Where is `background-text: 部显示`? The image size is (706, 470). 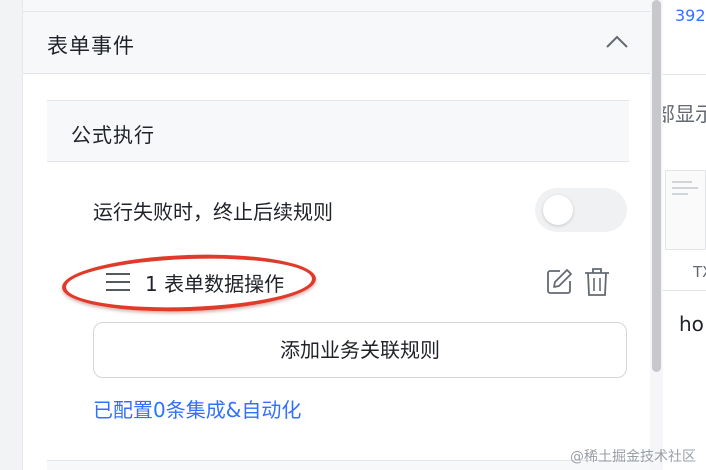
background-text: 部显示 is located at coordinates (684, 114).